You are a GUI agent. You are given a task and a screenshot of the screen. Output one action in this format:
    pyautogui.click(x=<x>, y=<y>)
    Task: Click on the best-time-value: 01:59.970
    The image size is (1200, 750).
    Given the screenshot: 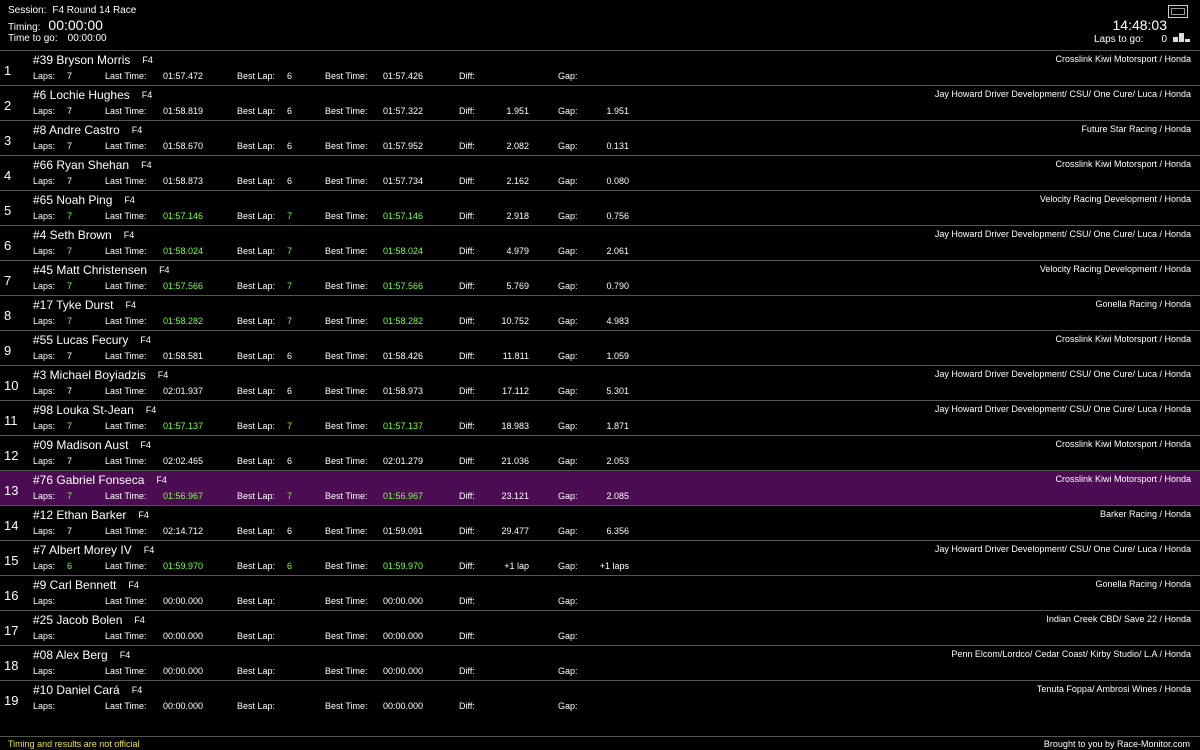 What is the action you would take?
    pyautogui.click(x=403, y=566)
    